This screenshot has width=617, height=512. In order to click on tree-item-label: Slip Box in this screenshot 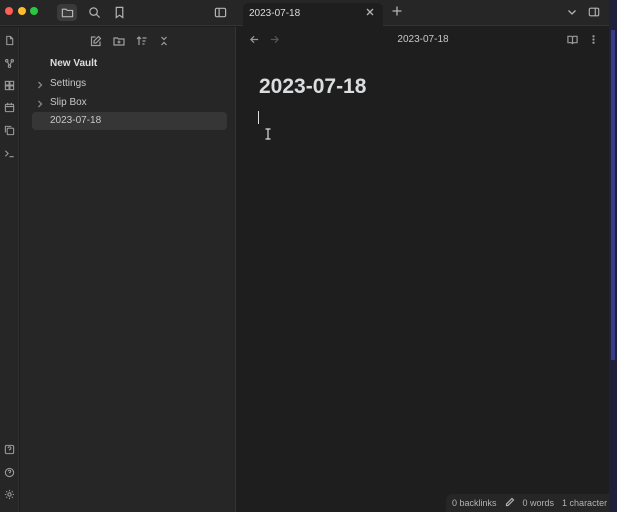, I will do `click(68, 102)`.